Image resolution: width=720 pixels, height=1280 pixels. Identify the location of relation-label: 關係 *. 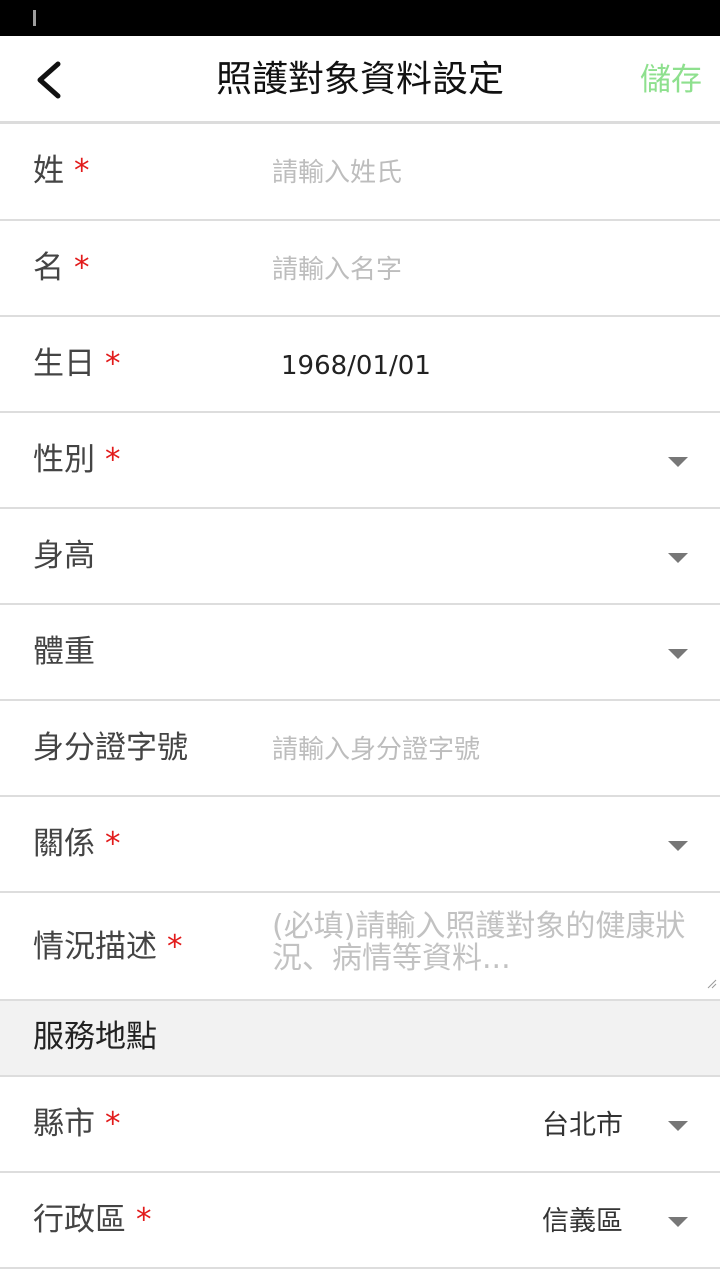
(77, 844).